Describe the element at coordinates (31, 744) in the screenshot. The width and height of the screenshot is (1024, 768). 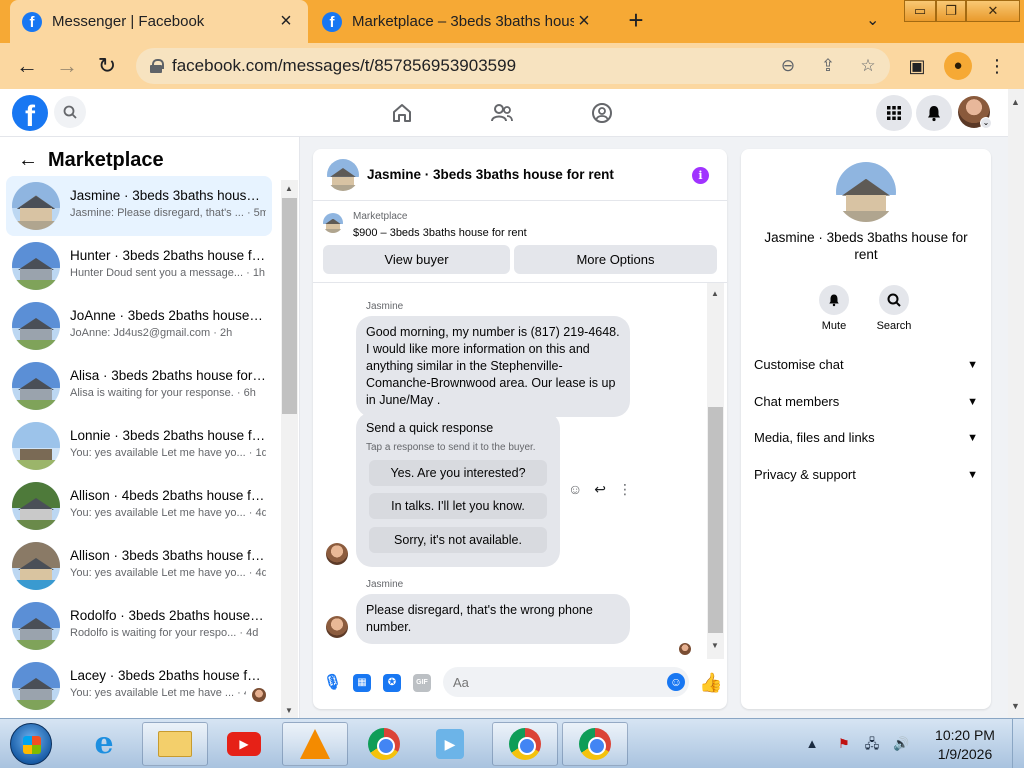
I see `start-button` at that location.